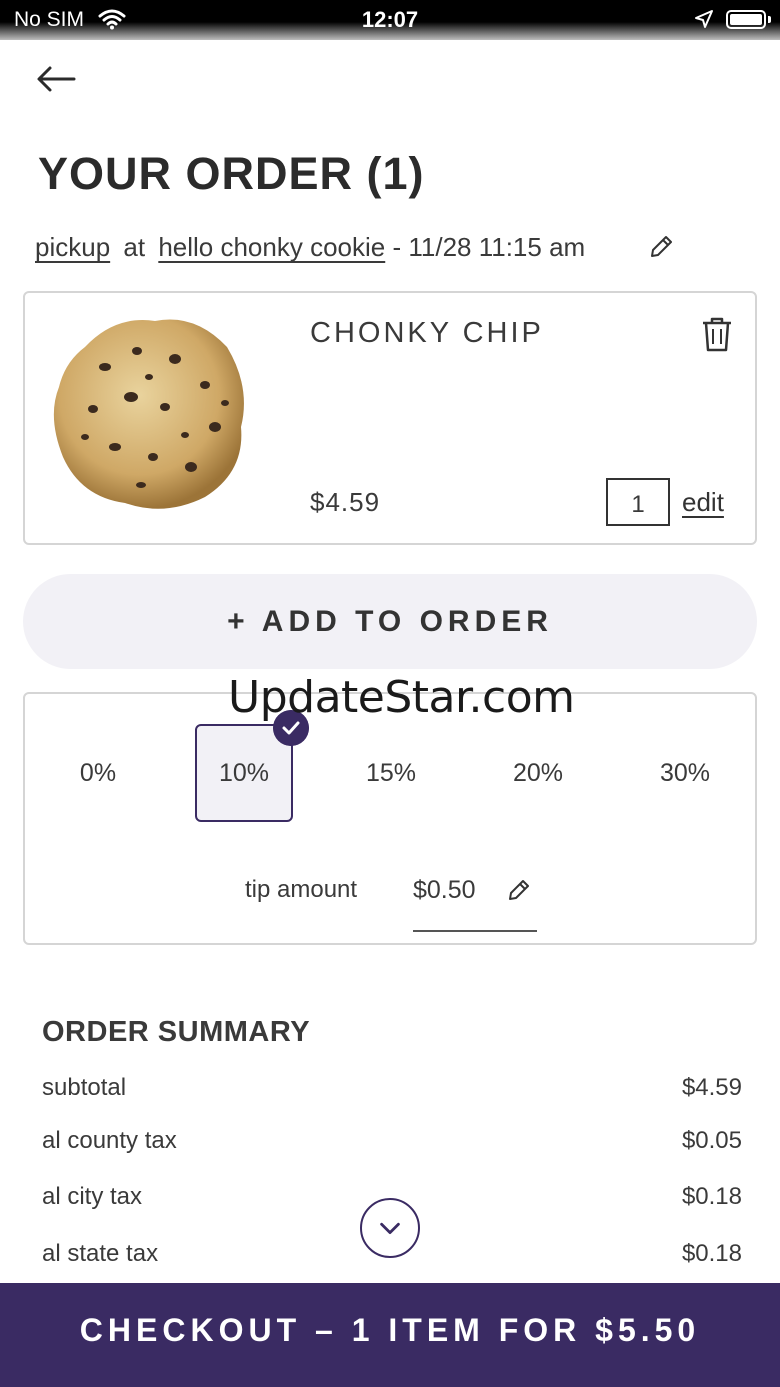 This screenshot has height=1387, width=780. I want to click on back-arrow-icon, so click(57, 79).